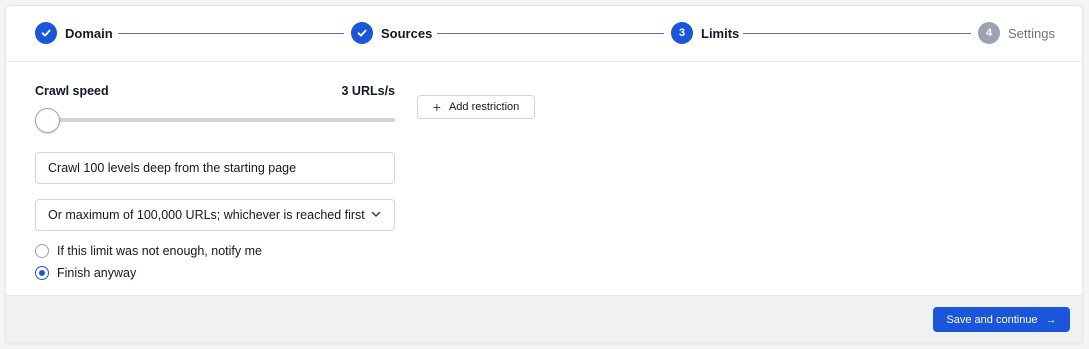 The image size is (1089, 349). Describe the element at coordinates (682, 33) in the screenshot. I see `step-number: 3` at that location.